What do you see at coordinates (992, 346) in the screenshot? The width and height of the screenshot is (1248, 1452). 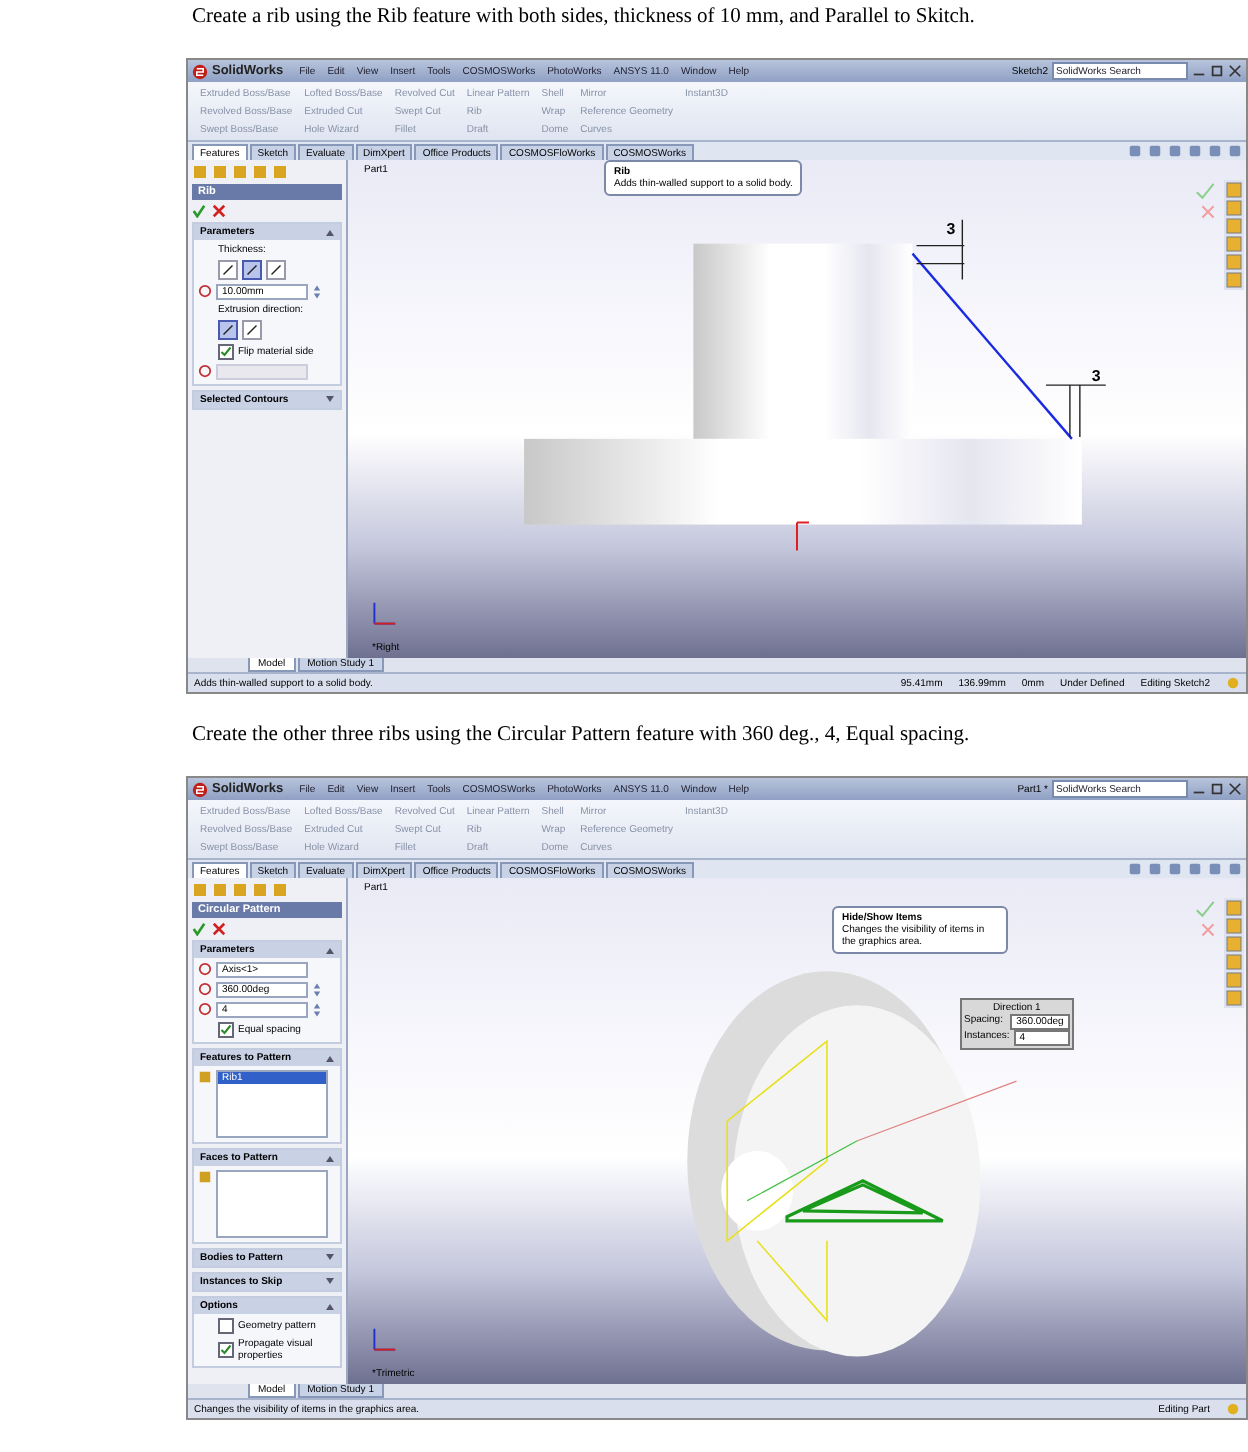 I see `sketch-line` at bounding box center [992, 346].